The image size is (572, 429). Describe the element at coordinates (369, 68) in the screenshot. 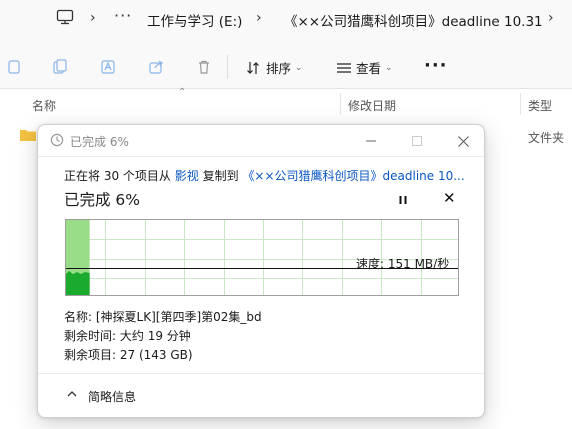

I see `view-label: 查看` at that location.